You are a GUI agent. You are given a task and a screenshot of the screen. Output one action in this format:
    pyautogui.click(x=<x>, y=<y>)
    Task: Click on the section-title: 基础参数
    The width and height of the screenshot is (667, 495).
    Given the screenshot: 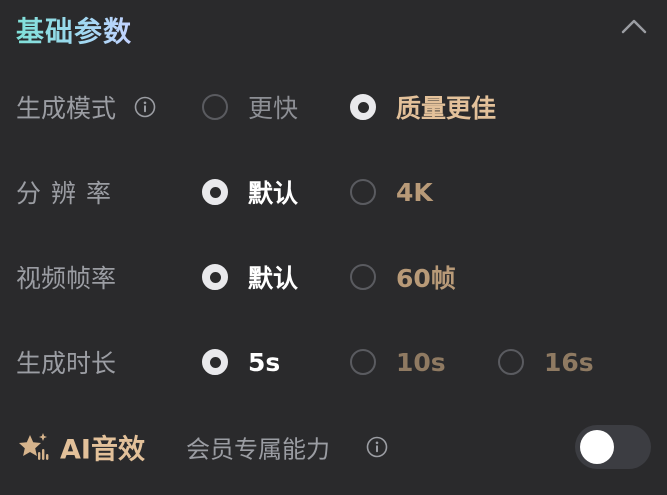 What is the action you would take?
    pyautogui.click(x=74, y=30)
    